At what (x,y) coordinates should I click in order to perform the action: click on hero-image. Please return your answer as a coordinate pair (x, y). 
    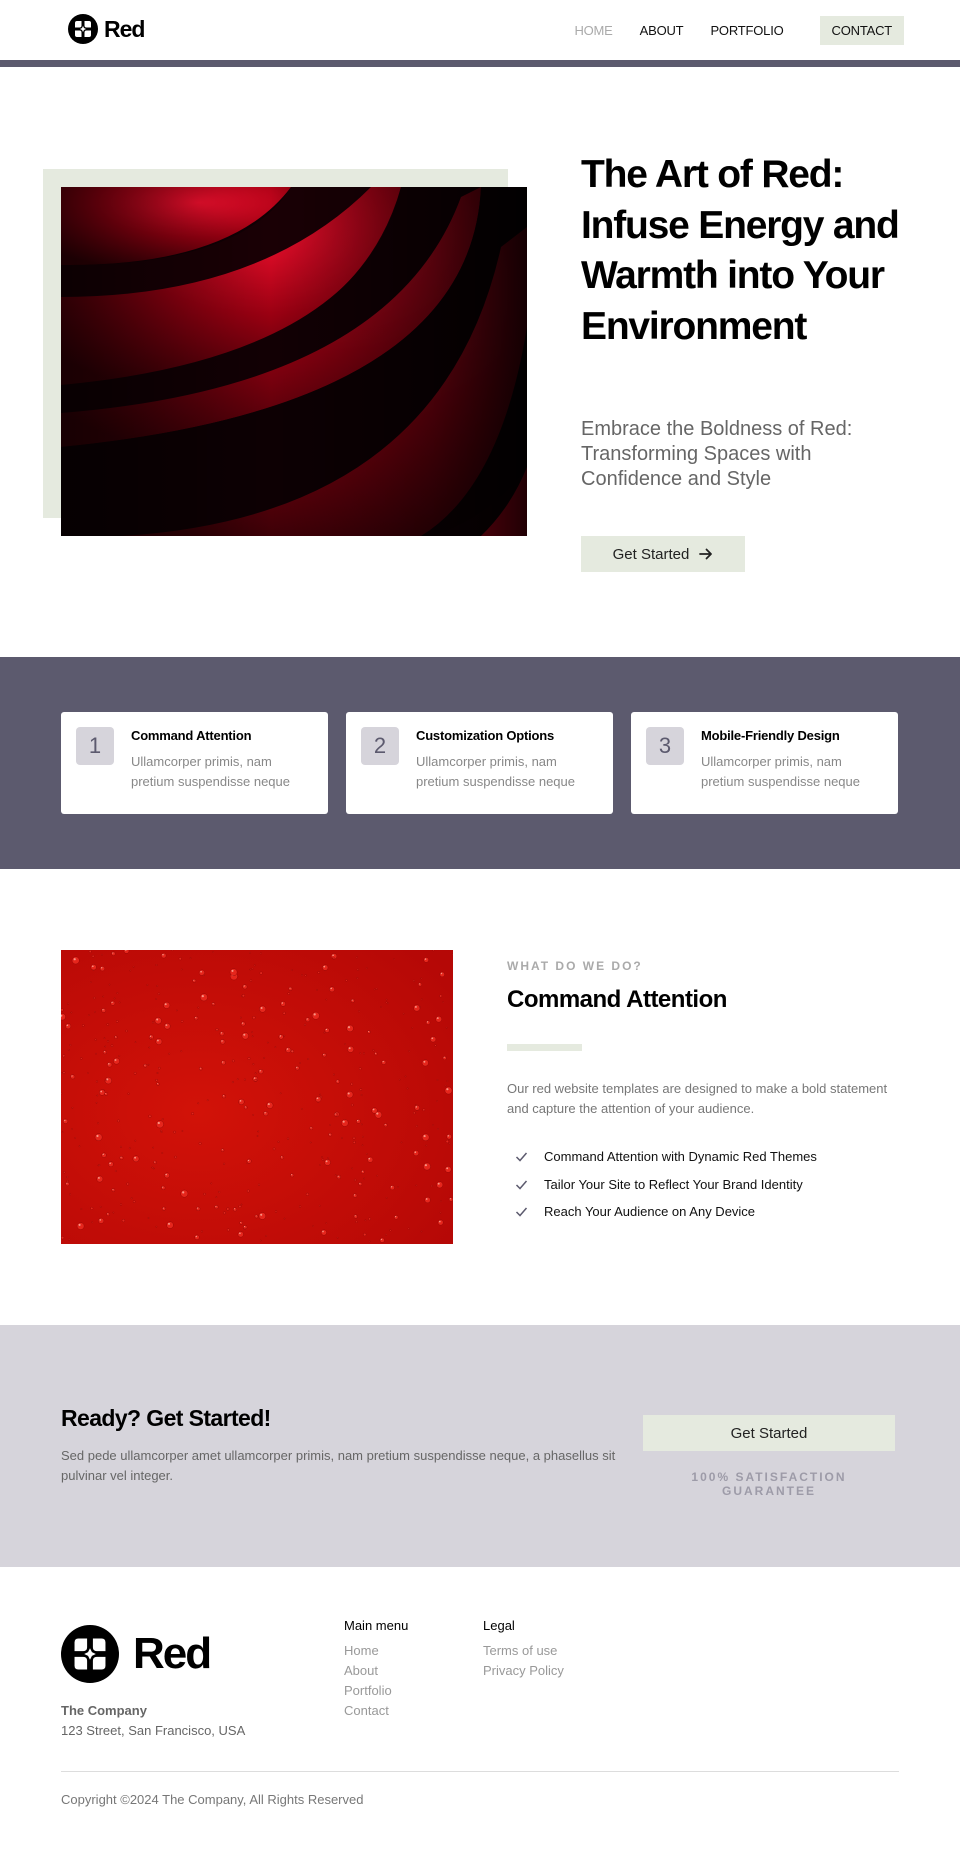
    Looking at the image, I should click on (294, 361).